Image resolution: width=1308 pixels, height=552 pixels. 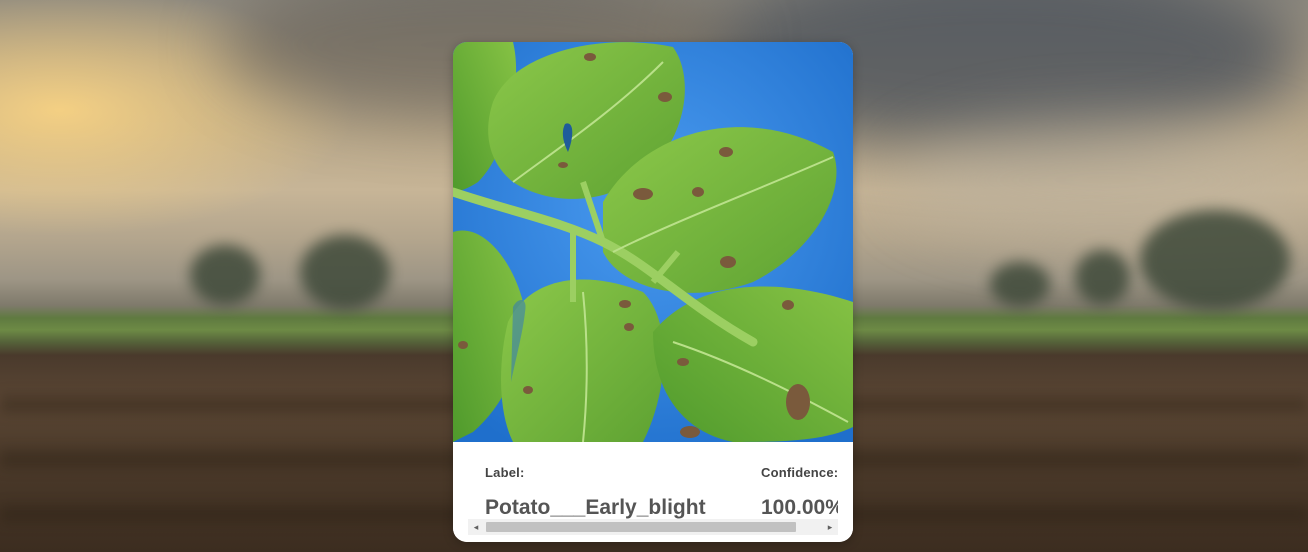 I want to click on label-column: Label: Potato___Early_blight, so click(x=595, y=492).